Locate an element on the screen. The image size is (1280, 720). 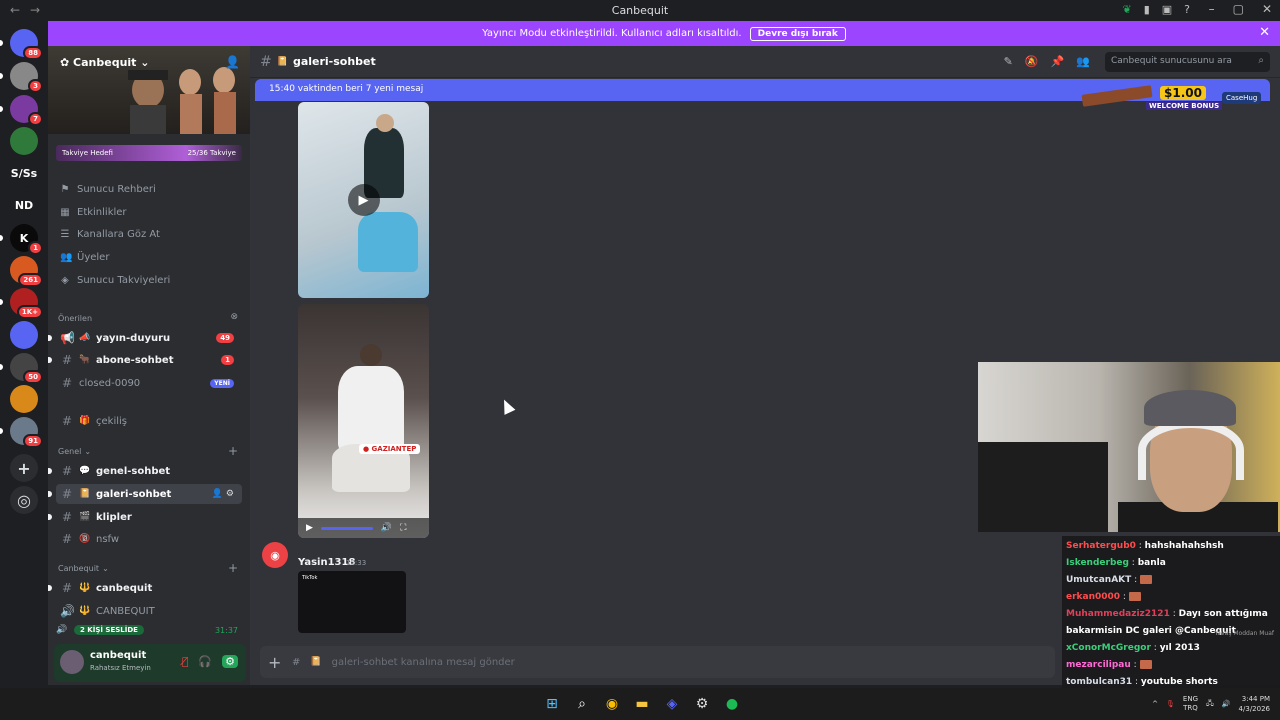
link-members: 👥 Üyeler is located at coordinates (84, 257).